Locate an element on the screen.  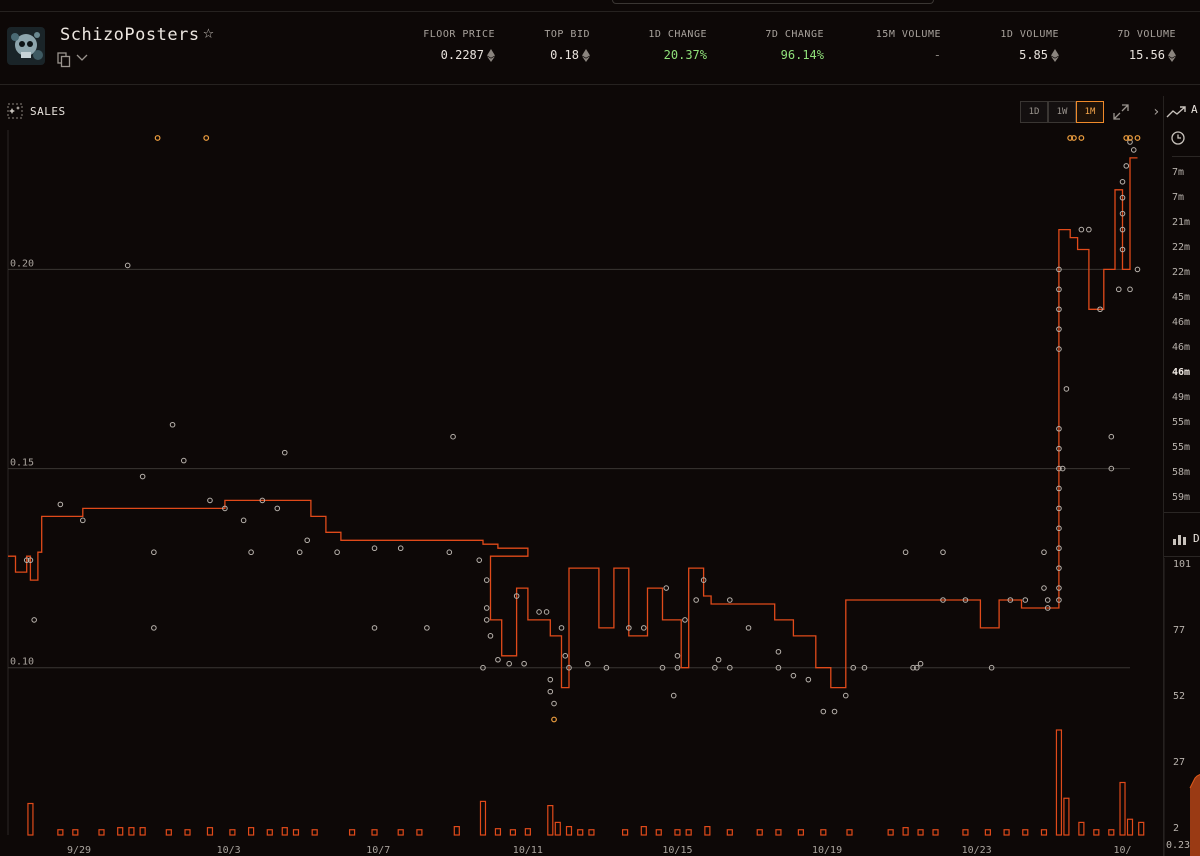
stat-value-row: 0.2287 is located at coordinates (459, 55).